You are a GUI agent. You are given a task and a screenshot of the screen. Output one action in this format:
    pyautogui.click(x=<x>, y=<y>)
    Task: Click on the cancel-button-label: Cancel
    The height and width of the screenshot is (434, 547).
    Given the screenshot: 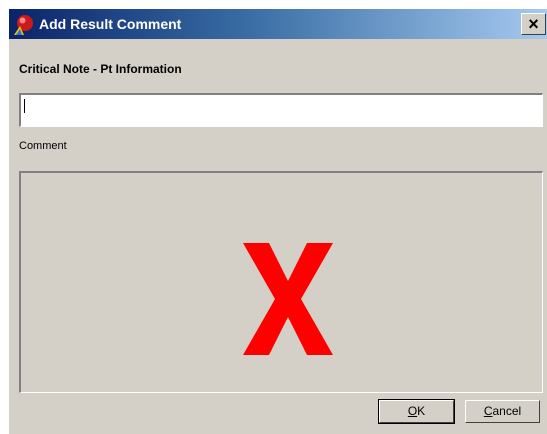 What is the action you would take?
    pyautogui.click(x=502, y=411)
    